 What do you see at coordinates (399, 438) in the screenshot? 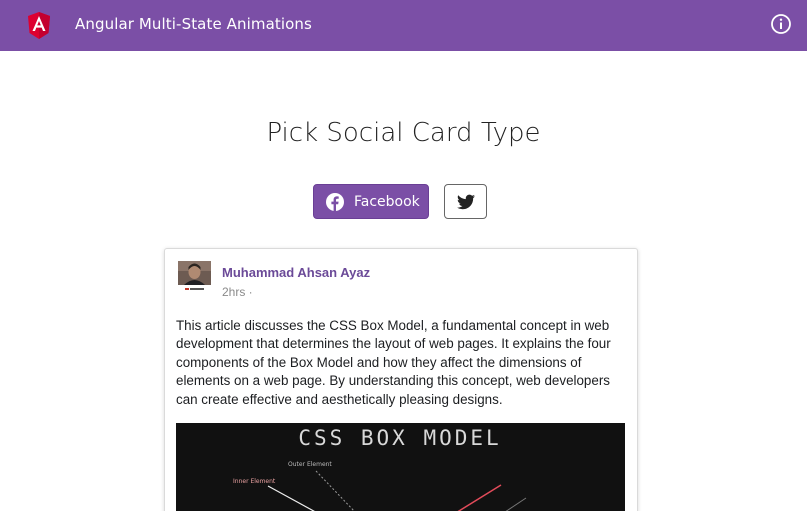
I see `image-heading: CSS BOX MODEL` at bounding box center [399, 438].